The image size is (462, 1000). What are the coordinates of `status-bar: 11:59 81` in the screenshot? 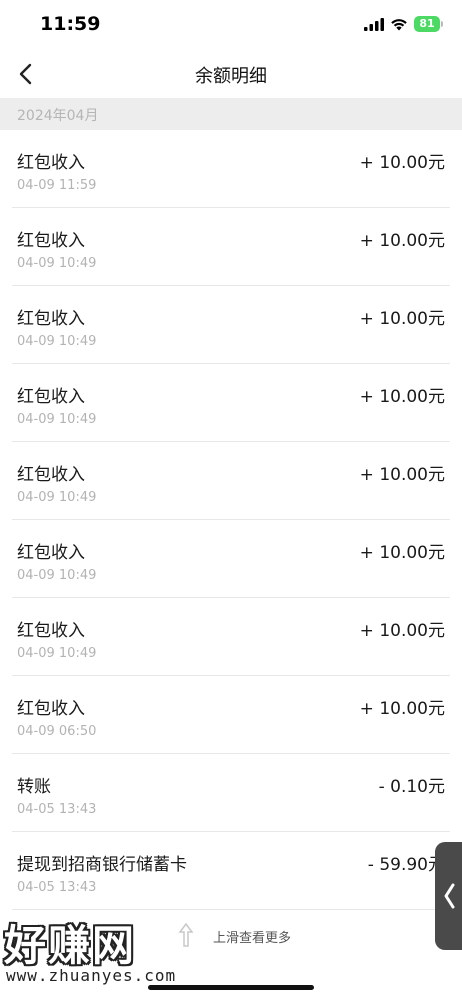 It's located at (231, 25).